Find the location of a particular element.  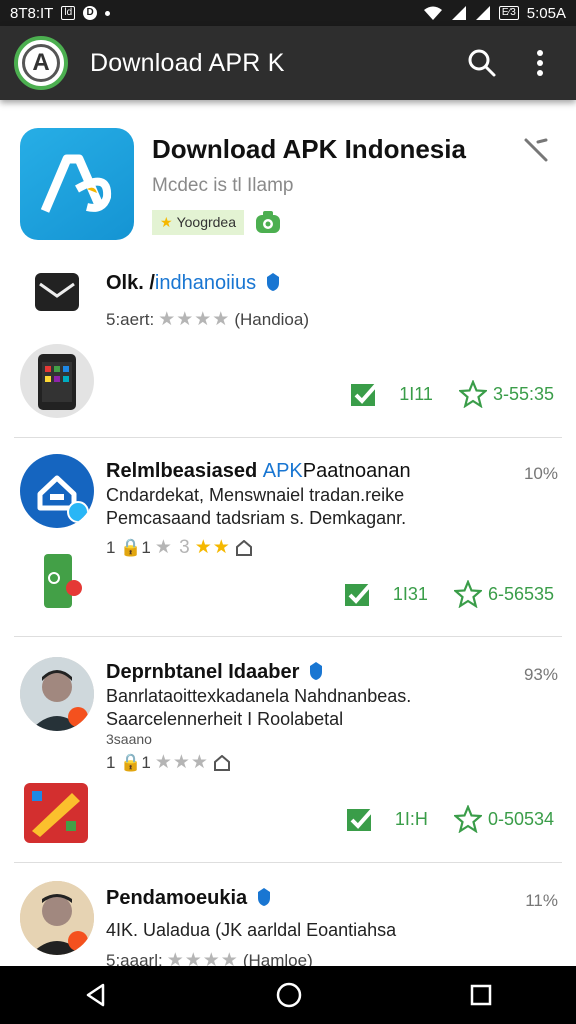

rating-stars-gold: ★★ is located at coordinates (212, 547).